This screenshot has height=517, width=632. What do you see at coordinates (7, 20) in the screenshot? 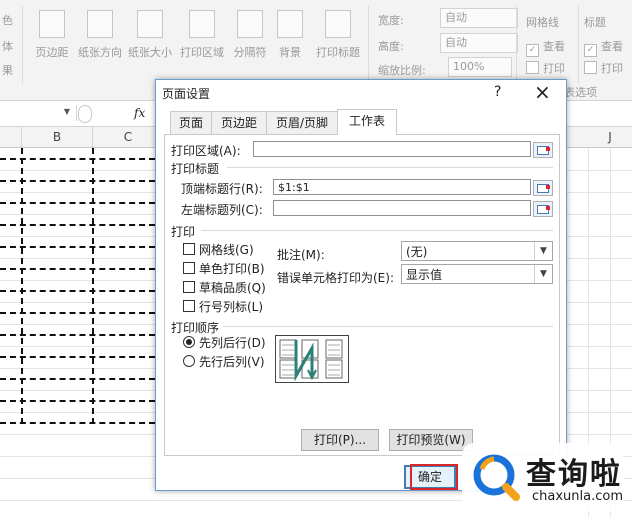
I see `ribbon-partial-label: 色` at bounding box center [7, 20].